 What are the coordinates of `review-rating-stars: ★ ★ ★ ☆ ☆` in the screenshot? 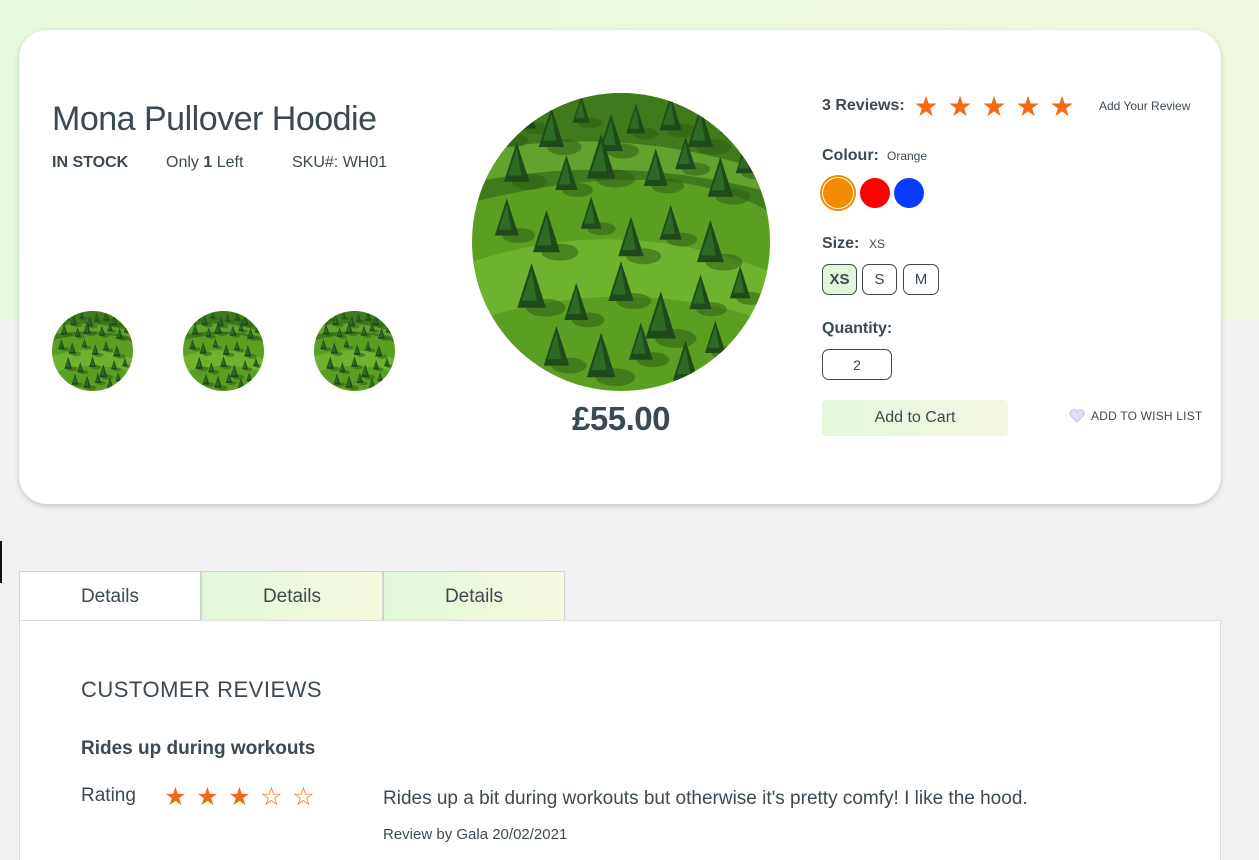 It's located at (239, 797).